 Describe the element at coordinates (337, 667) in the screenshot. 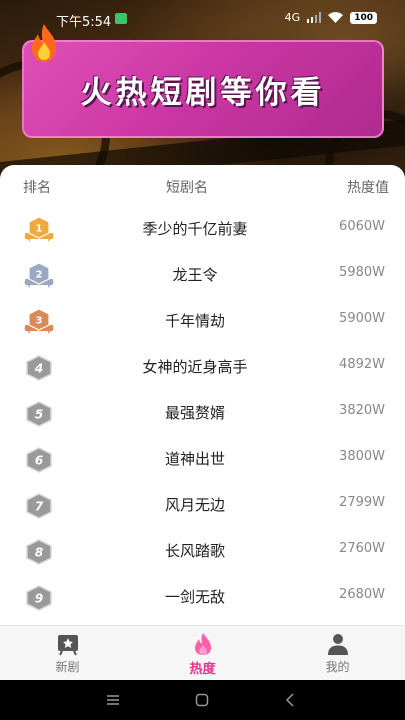

I see `tab-mine-label: 我的` at that location.